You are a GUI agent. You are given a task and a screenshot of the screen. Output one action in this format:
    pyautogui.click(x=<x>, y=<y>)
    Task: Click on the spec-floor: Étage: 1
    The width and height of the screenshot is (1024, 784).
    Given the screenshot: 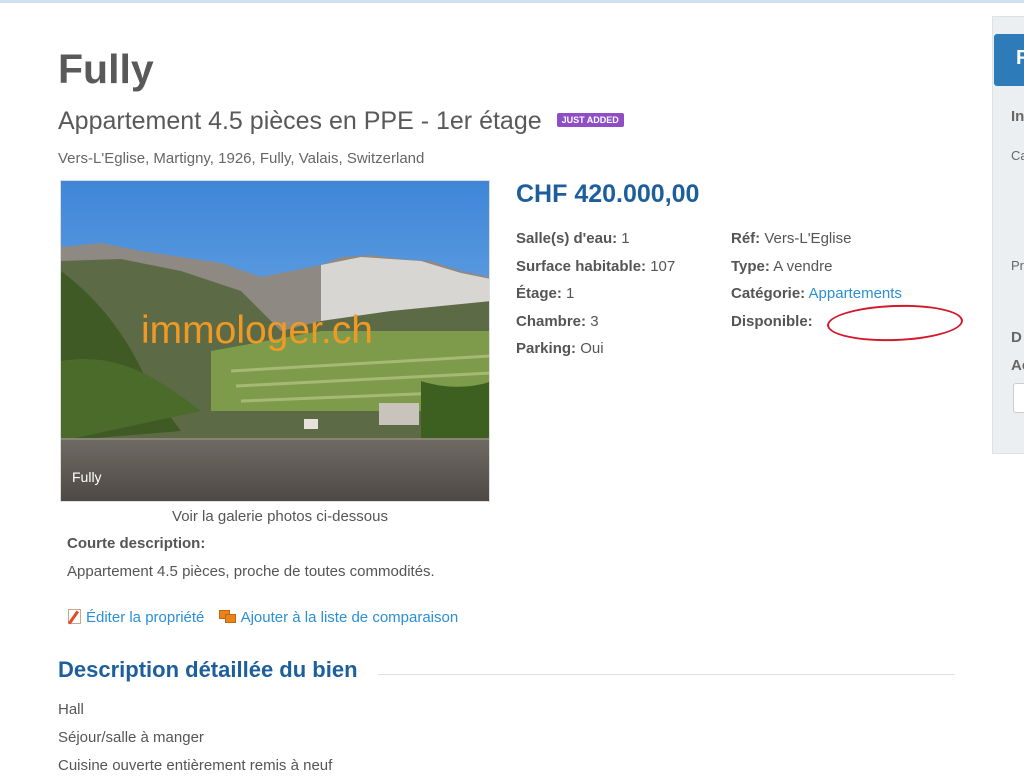 What is the action you would take?
    pyautogui.click(x=595, y=298)
    